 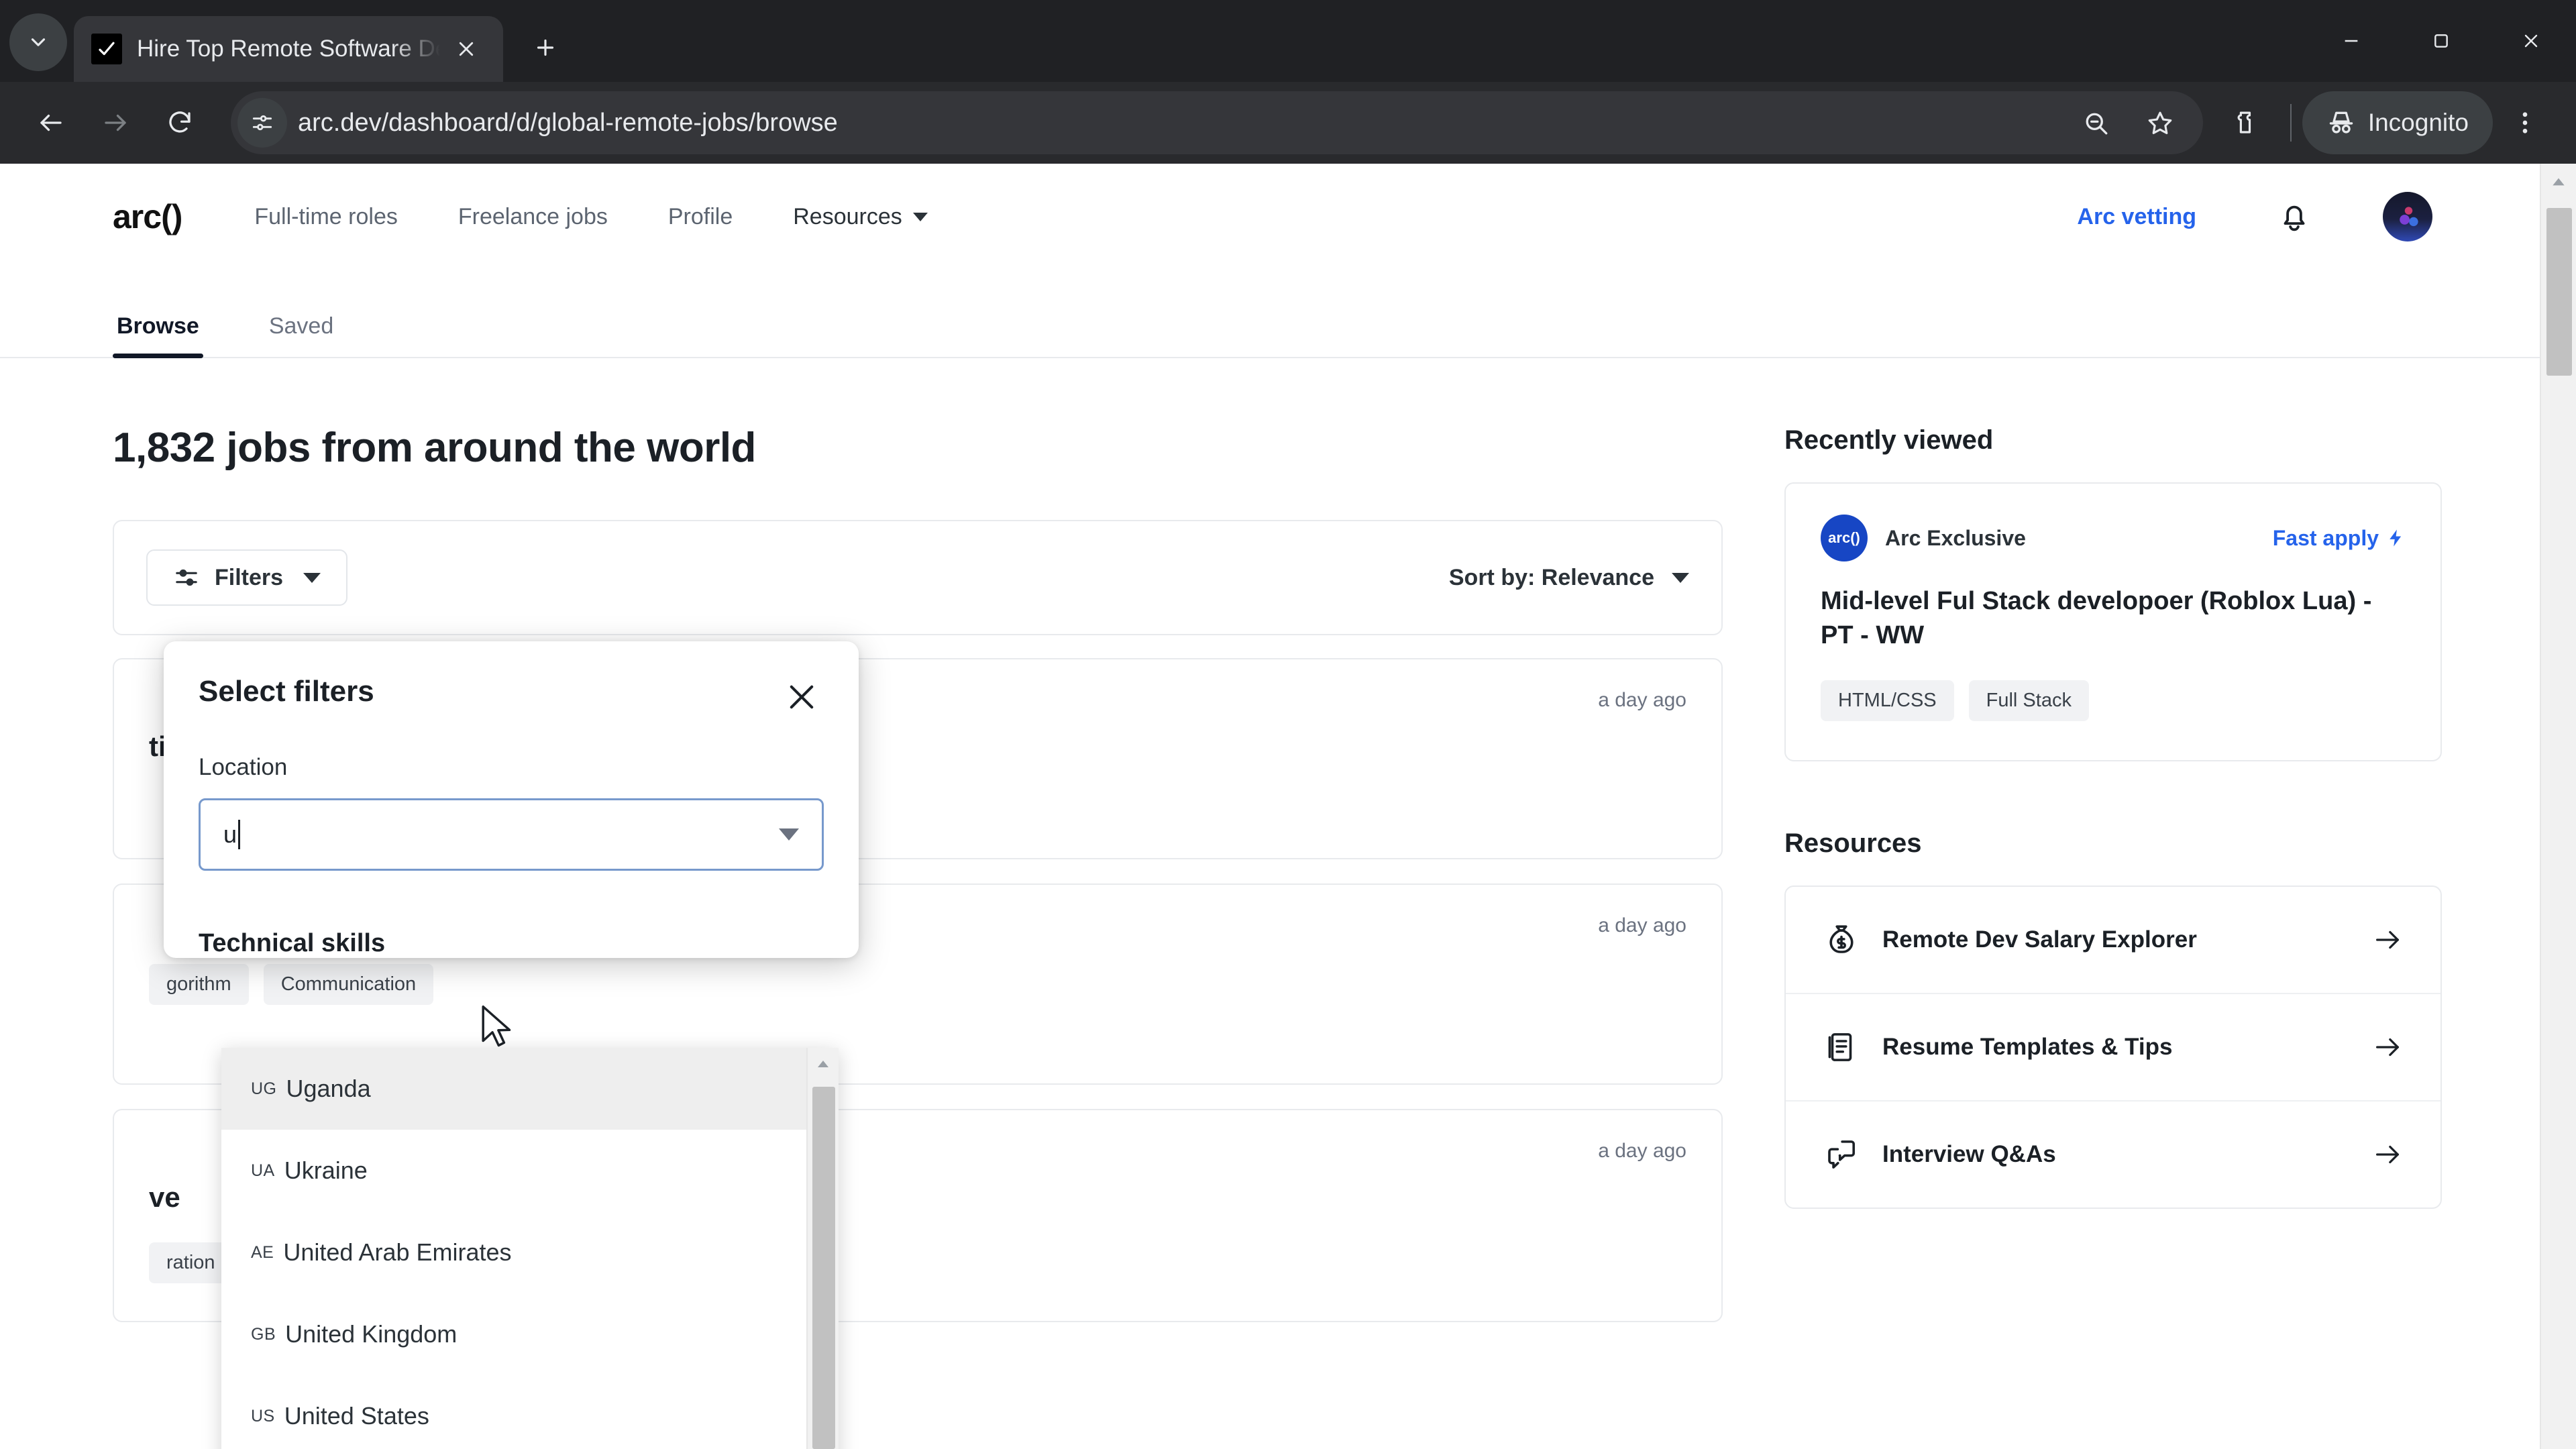 What do you see at coordinates (38, 42) in the screenshot?
I see `tab-search-button` at bounding box center [38, 42].